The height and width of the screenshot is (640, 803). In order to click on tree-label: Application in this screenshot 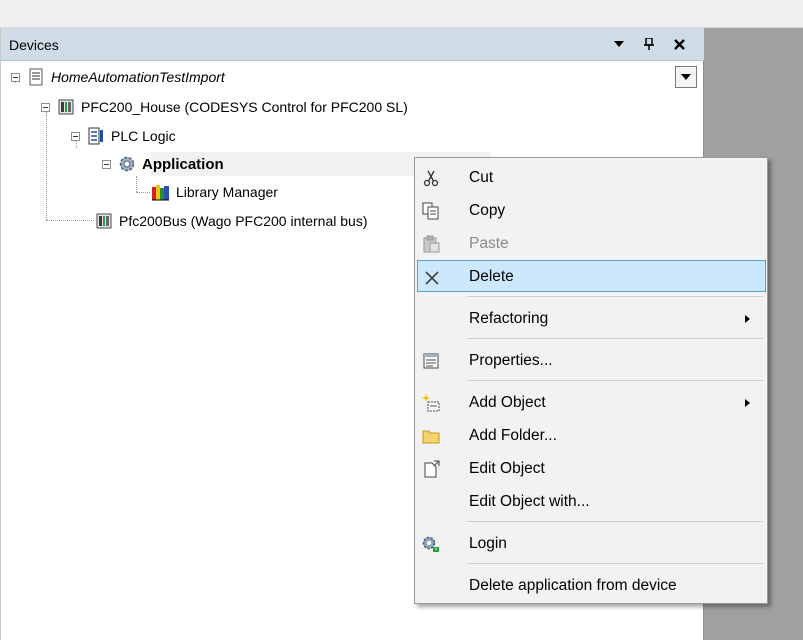, I will do `click(183, 164)`.